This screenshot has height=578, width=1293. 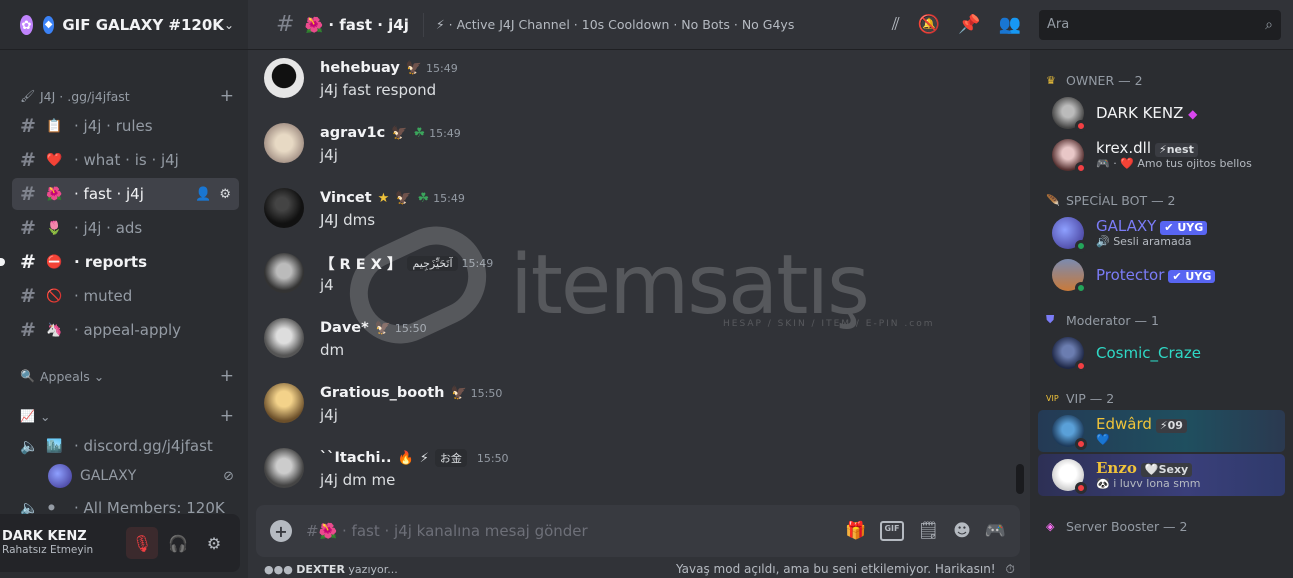 What do you see at coordinates (361, 78) in the screenshot?
I see `message: hehebuay 🦅 15:49 j4j fast respond` at bounding box center [361, 78].